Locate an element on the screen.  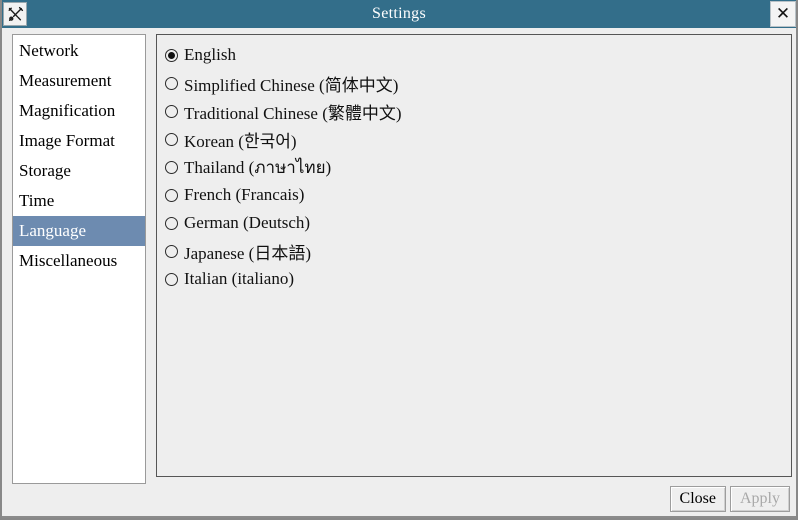
radio-english-icon is located at coordinates (171, 55).